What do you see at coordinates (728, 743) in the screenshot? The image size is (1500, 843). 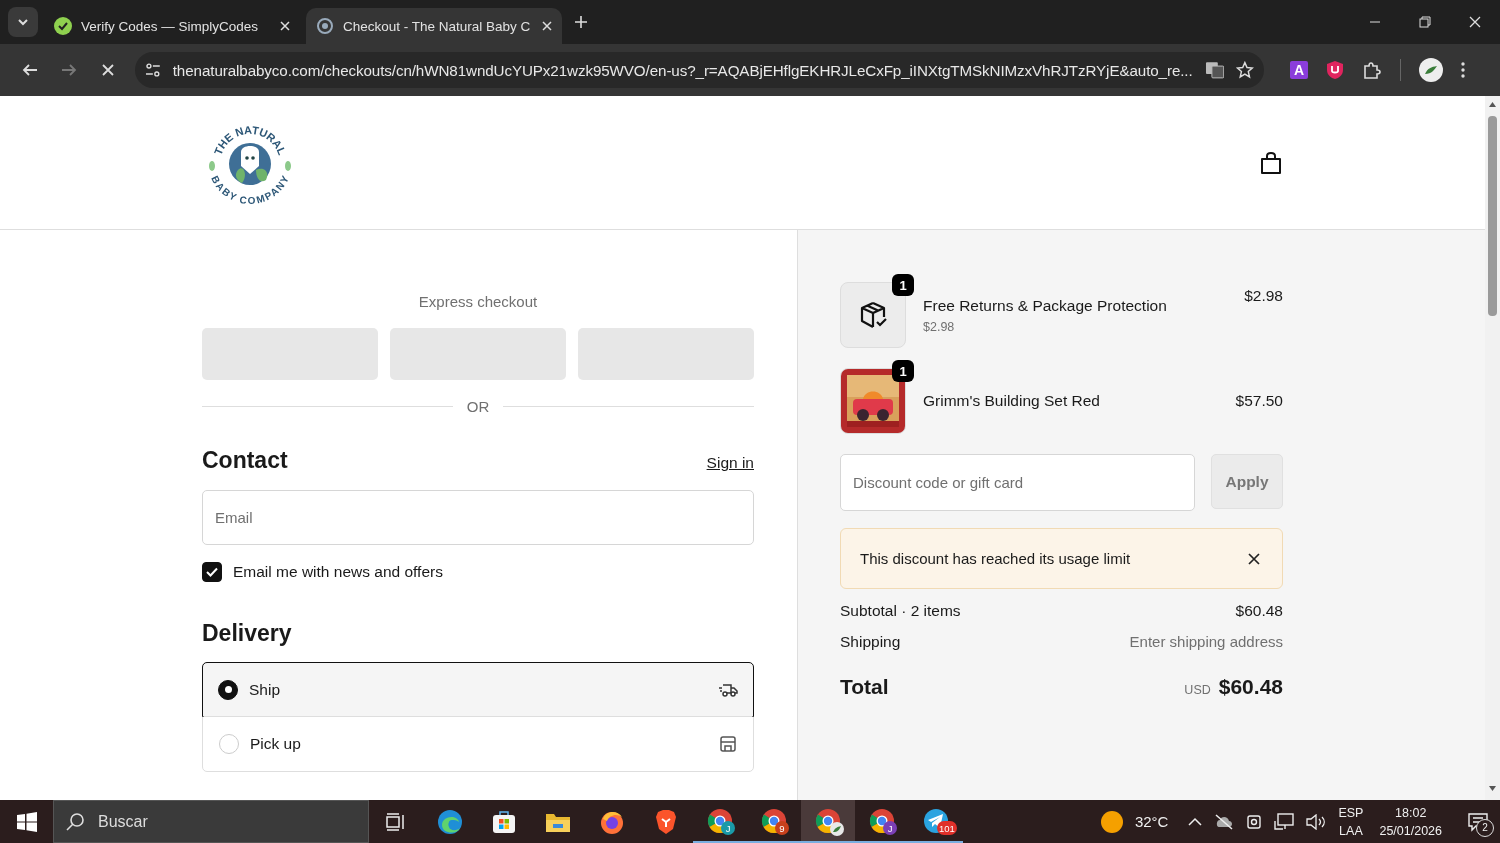 I see `store-icon` at bounding box center [728, 743].